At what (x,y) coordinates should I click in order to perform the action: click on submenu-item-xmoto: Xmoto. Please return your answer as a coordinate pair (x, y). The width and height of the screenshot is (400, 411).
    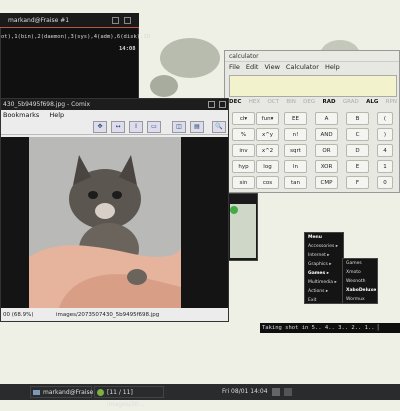
    Looking at the image, I should click on (360, 272).